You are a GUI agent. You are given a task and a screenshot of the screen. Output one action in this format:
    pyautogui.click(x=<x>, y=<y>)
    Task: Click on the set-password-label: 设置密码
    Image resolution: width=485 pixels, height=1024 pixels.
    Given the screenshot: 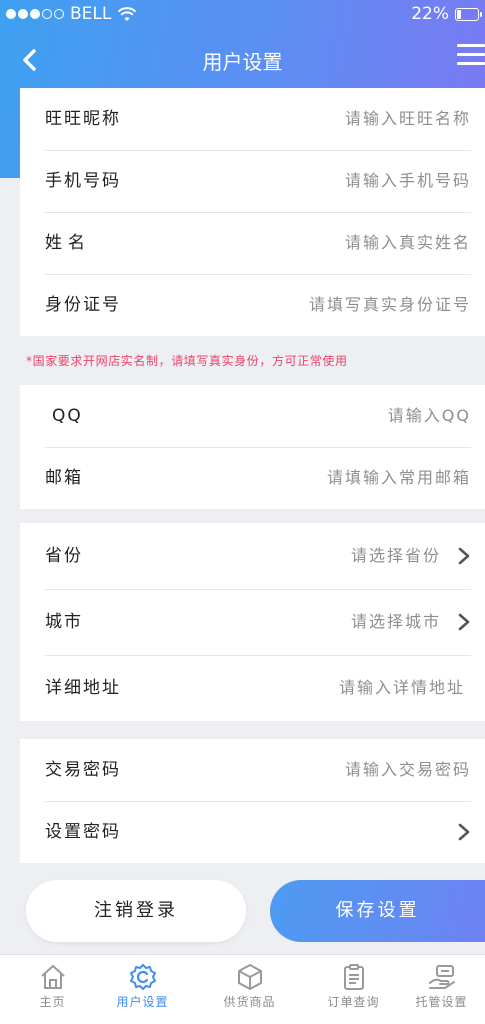 What is the action you would take?
    pyautogui.click(x=83, y=832)
    